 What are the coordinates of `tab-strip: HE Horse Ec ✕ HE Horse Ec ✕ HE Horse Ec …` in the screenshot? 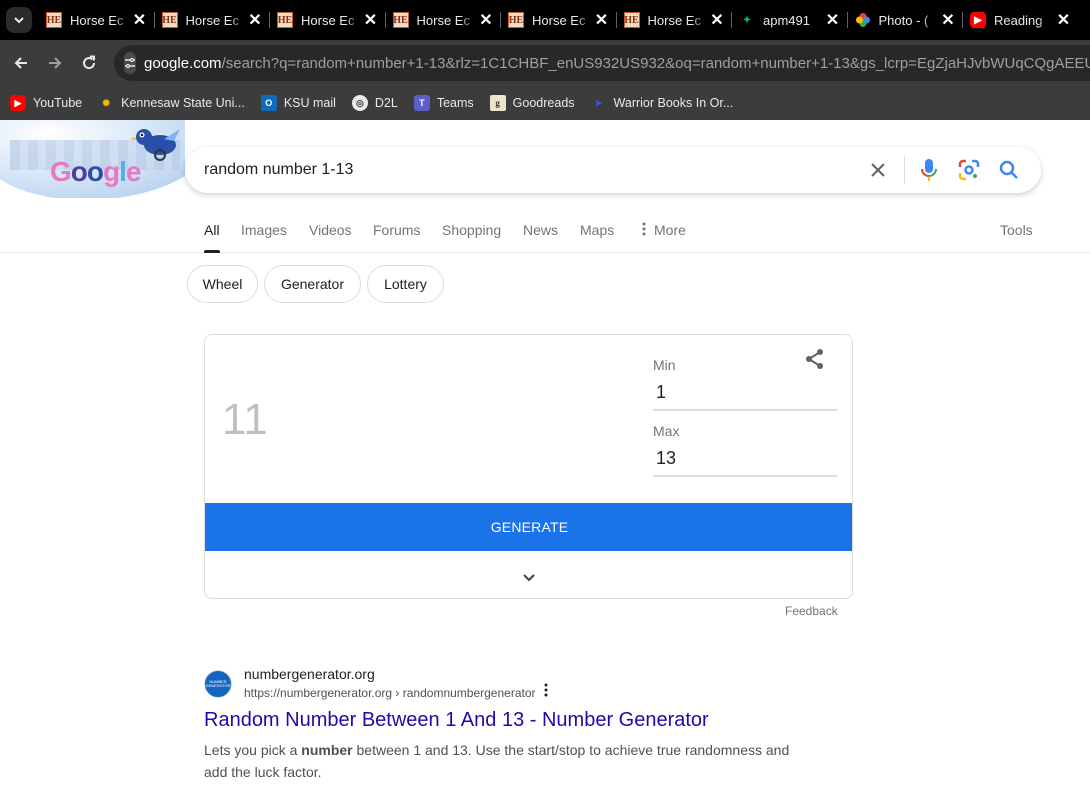 It's located at (545, 20).